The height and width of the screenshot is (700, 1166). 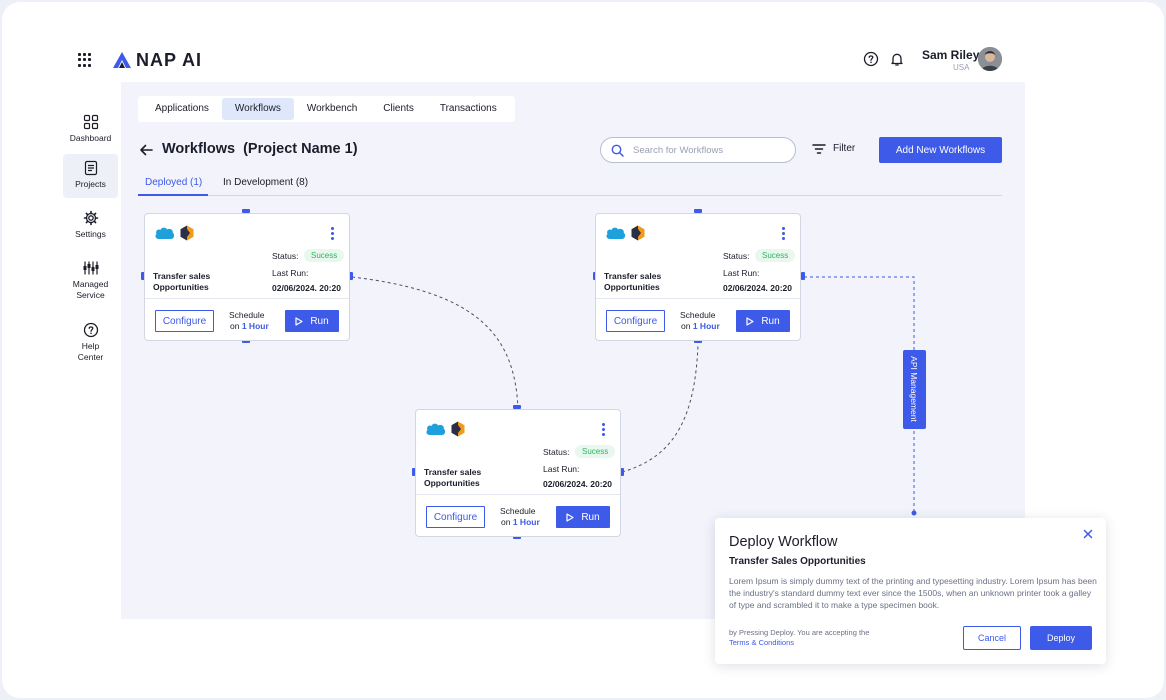 I want to click on api-management-tag: API Management, so click(x=914, y=389).